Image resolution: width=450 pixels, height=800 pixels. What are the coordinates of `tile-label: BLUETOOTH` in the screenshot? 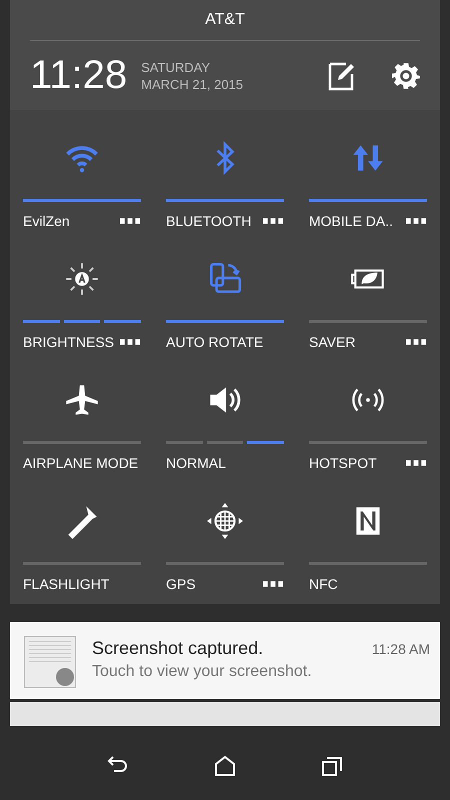 It's located at (209, 221).